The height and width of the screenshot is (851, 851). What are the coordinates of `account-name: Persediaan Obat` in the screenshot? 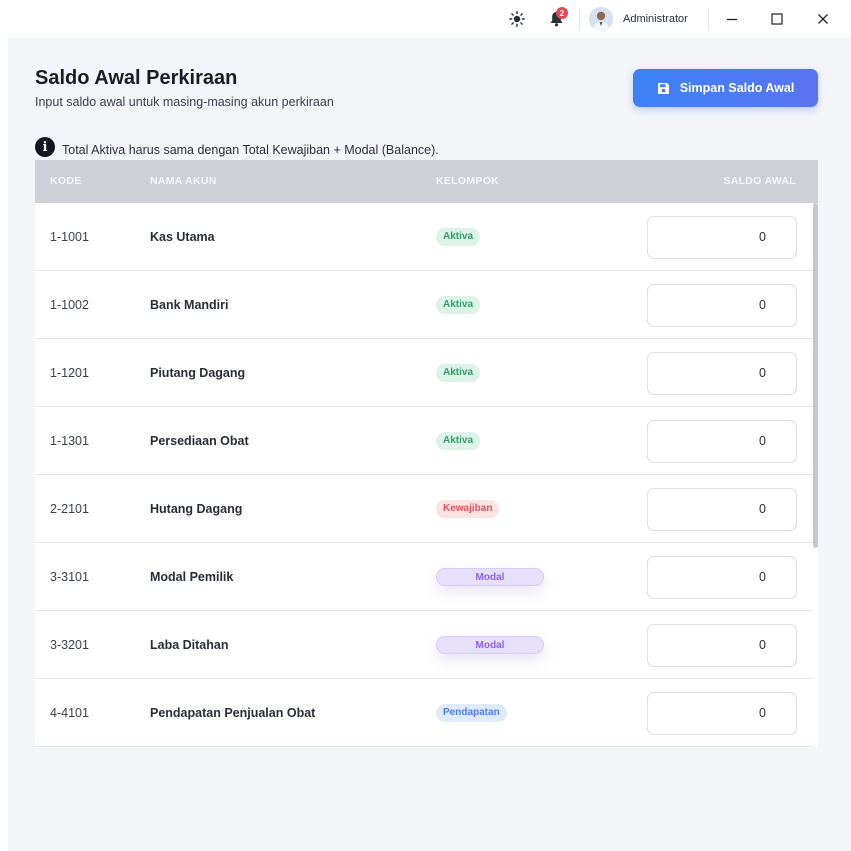 It's located at (199, 441).